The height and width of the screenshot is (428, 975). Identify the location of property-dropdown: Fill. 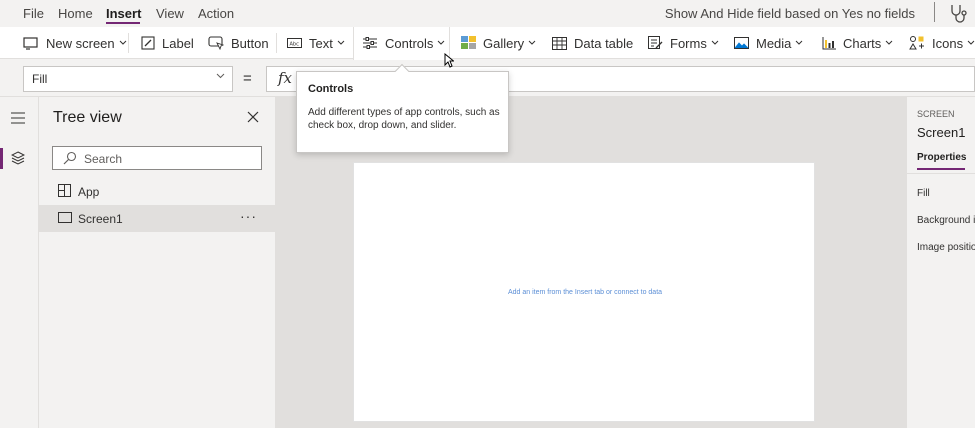
(128, 79).